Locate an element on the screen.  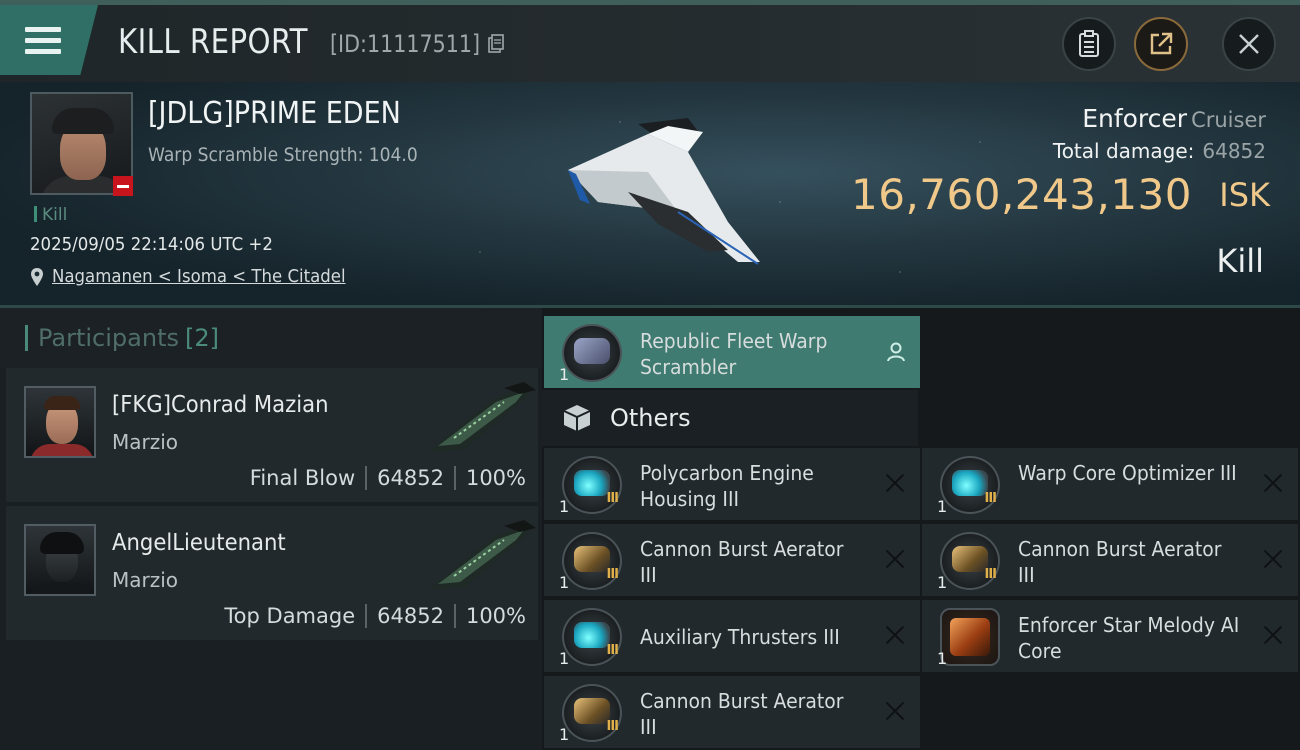
copy-icon is located at coordinates (496, 44).